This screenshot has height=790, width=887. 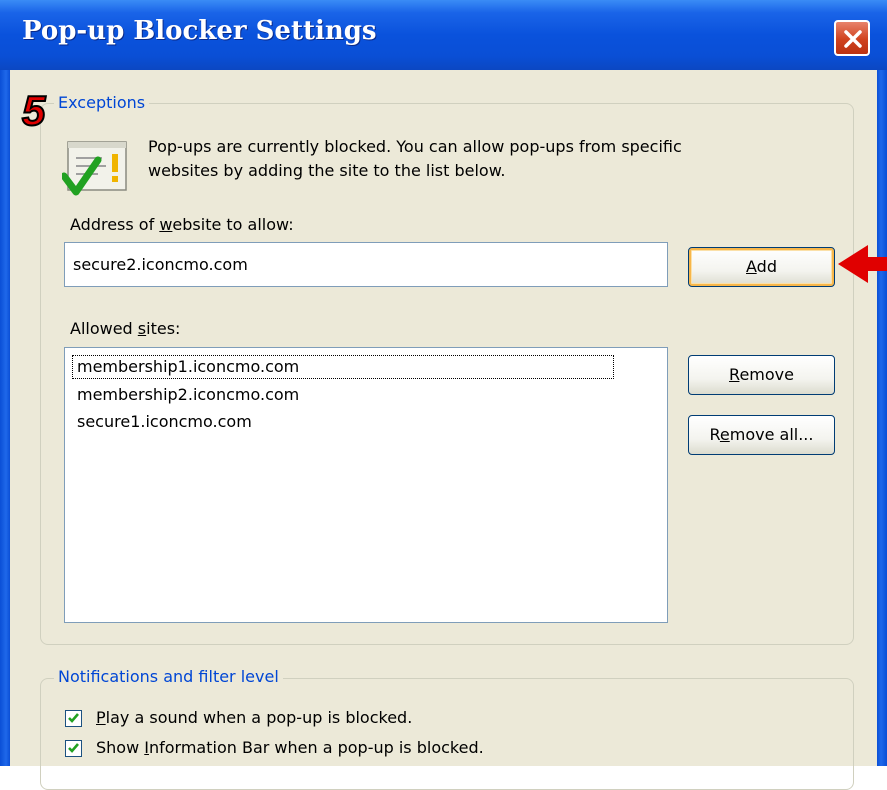 I want to click on play-sound-checkbox, so click(x=73, y=718).